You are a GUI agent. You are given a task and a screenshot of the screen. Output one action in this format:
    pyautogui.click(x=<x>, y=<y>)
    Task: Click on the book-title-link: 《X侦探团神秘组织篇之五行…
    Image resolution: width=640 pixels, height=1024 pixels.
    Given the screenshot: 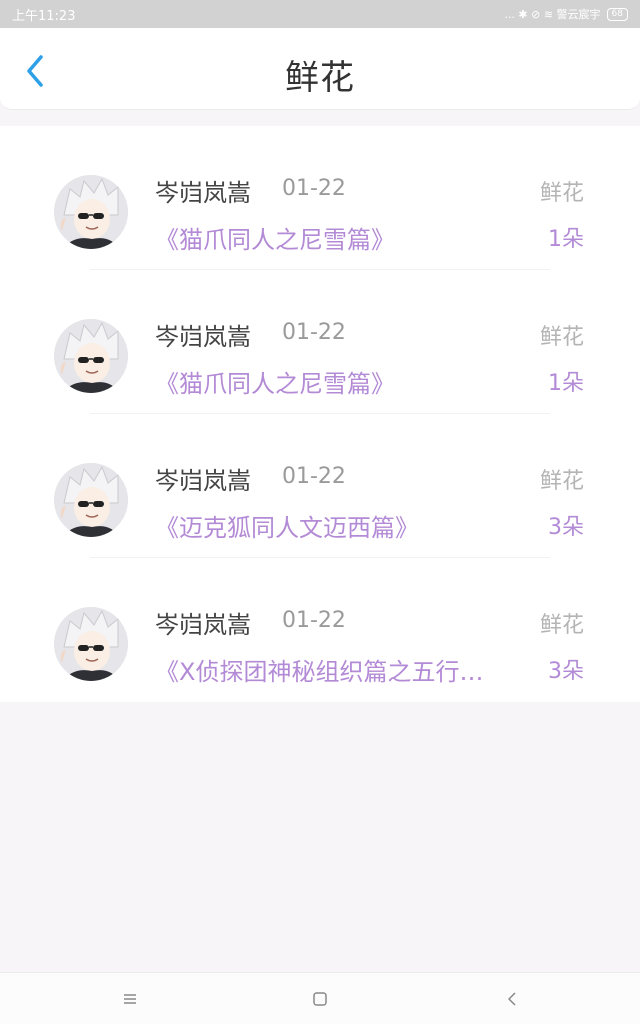 What is the action you would take?
    pyautogui.click(x=339, y=669)
    